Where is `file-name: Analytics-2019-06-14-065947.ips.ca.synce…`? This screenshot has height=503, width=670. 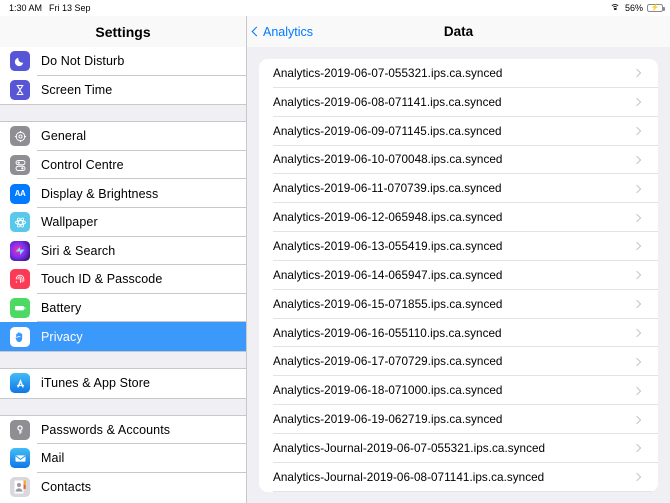
file-name: Analytics-2019-06-14-065947.ips.ca.synce… is located at coordinates (388, 275).